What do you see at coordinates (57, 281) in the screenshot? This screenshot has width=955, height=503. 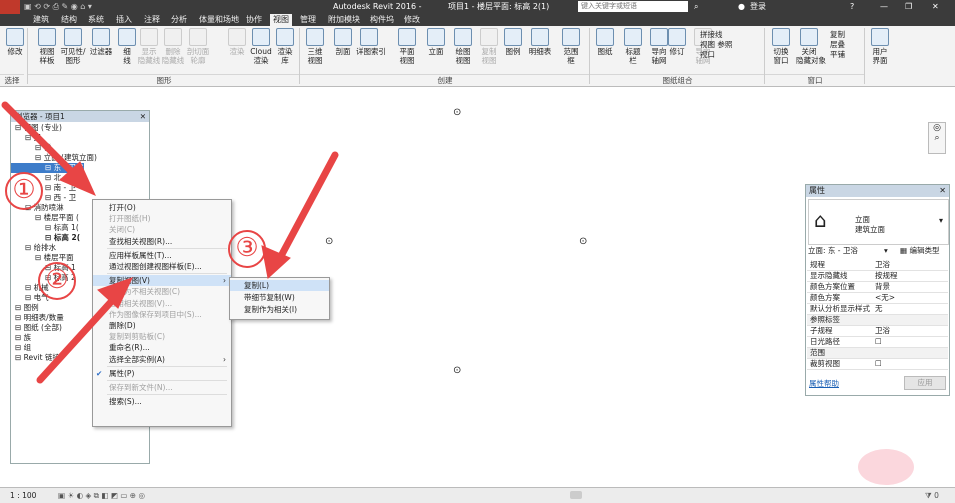 I see `annotation-number-2: ②` at bounding box center [57, 281].